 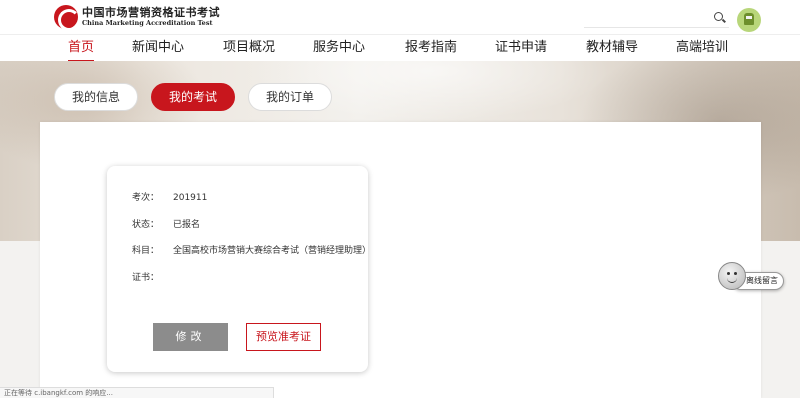 I want to click on exam-row-status: 状态： 已报名, so click(x=166, y=223).